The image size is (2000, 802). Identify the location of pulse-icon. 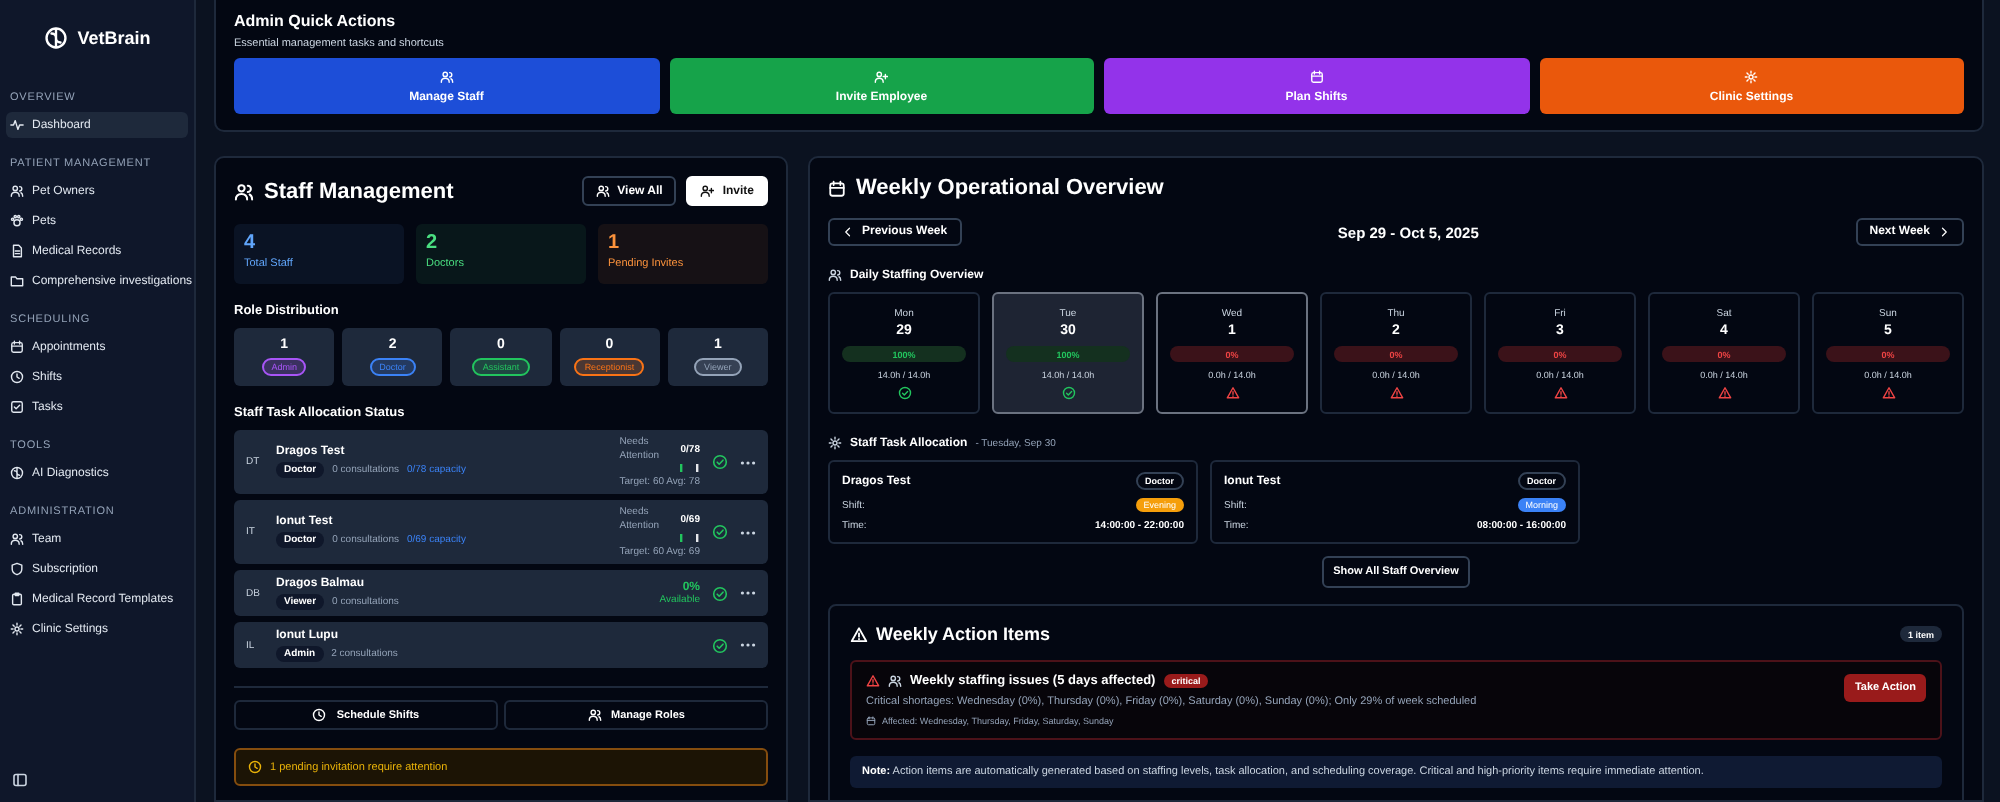
(17, 125).